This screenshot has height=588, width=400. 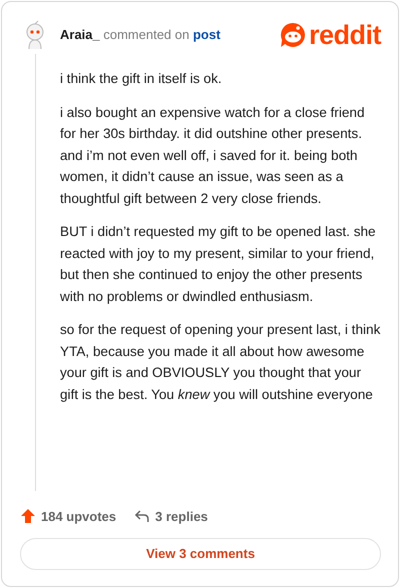 What do you see at coordinates (140, 35) in the screenshot?
I see `comment-attribution: Araia_ commented on post` at bounding box center [140, 35].